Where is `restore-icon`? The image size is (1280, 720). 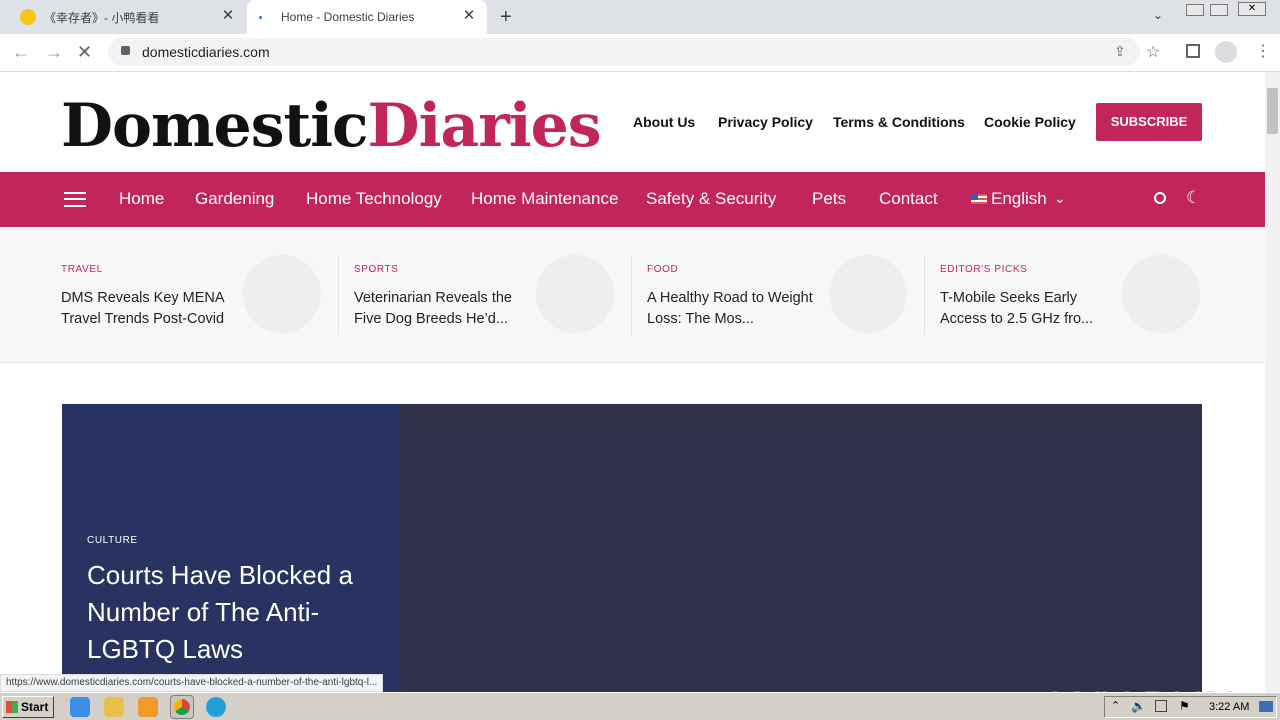 restore-icon is located at coordinates (1219, 10).